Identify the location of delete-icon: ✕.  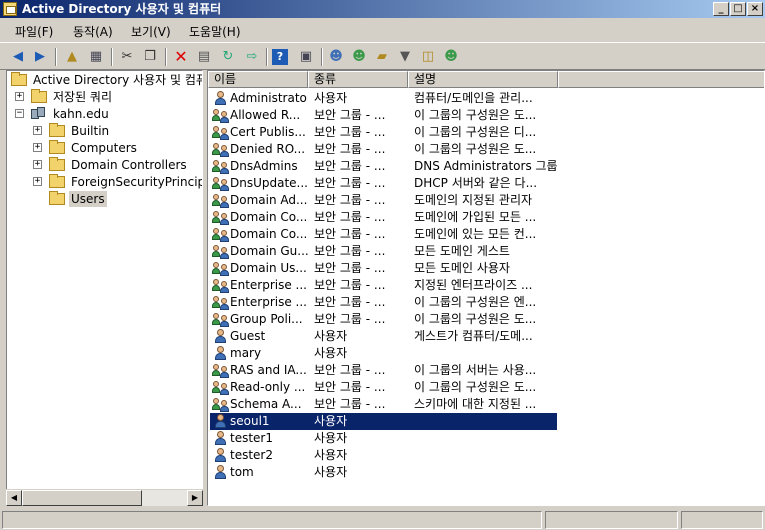
(181, 57).